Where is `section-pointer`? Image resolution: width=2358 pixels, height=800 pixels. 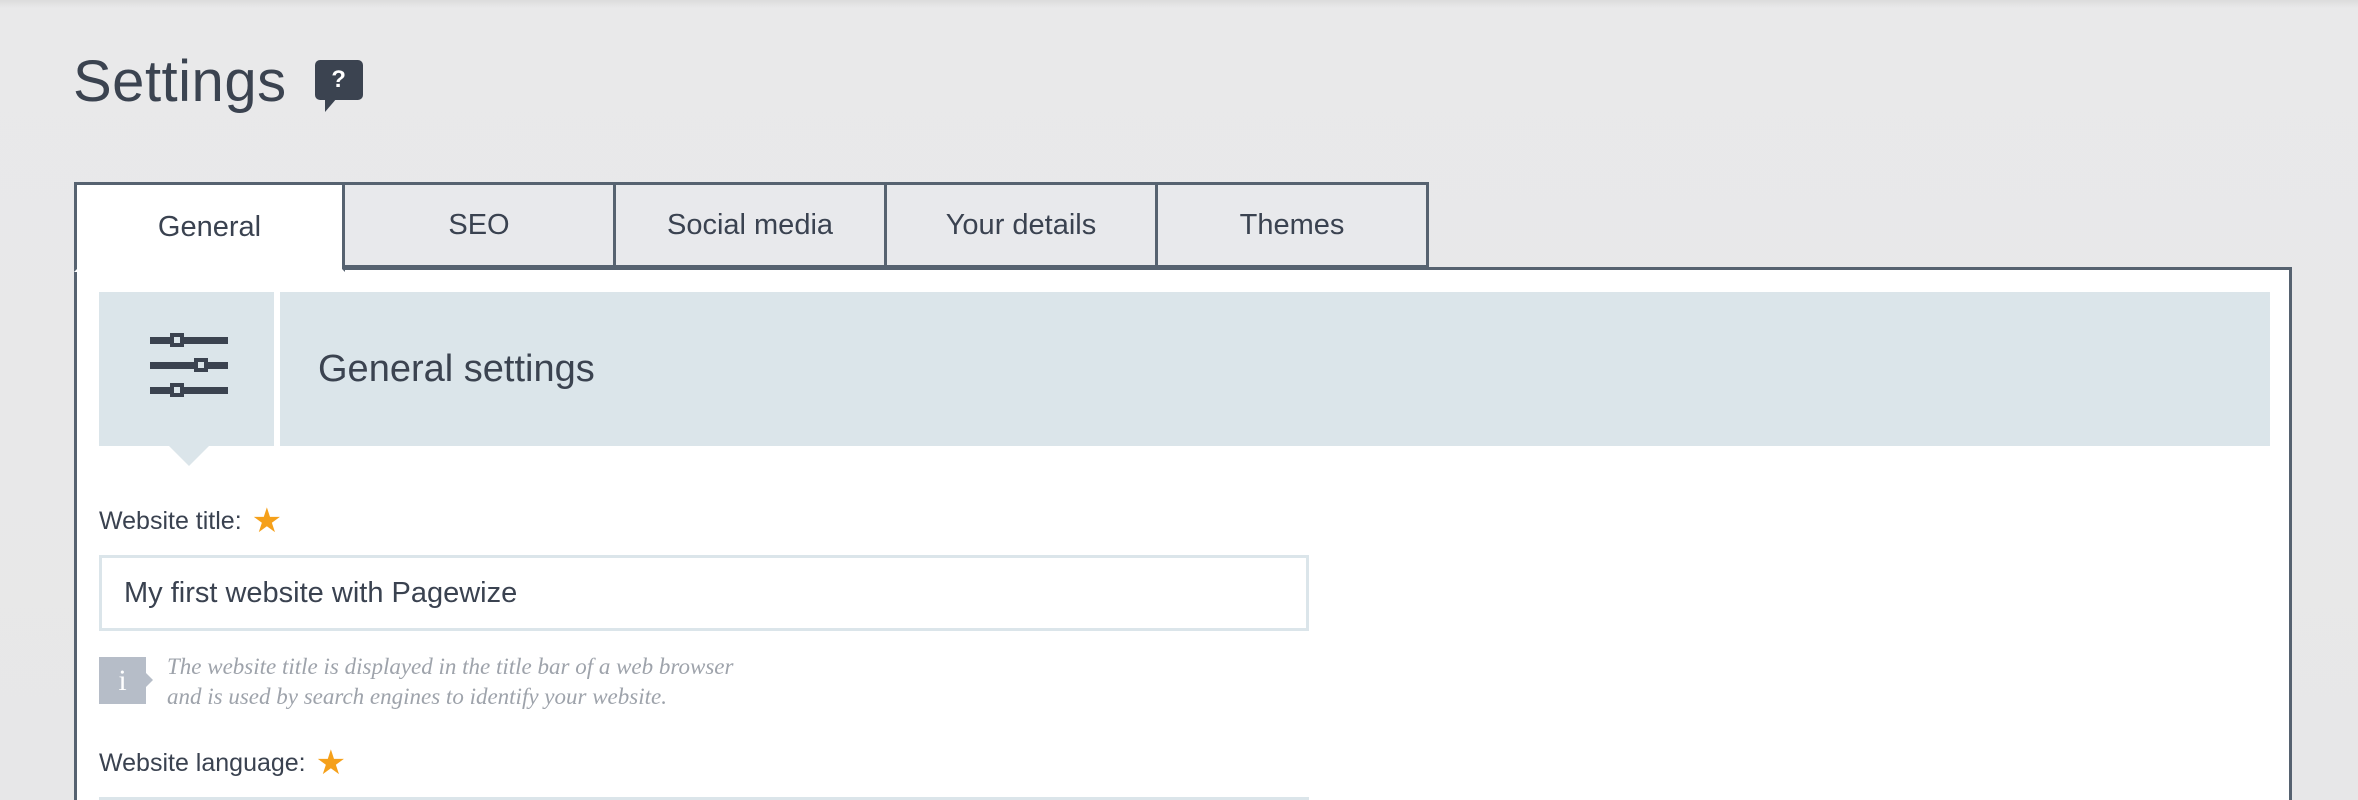 section-pointer is located at coordinates (189, 456).